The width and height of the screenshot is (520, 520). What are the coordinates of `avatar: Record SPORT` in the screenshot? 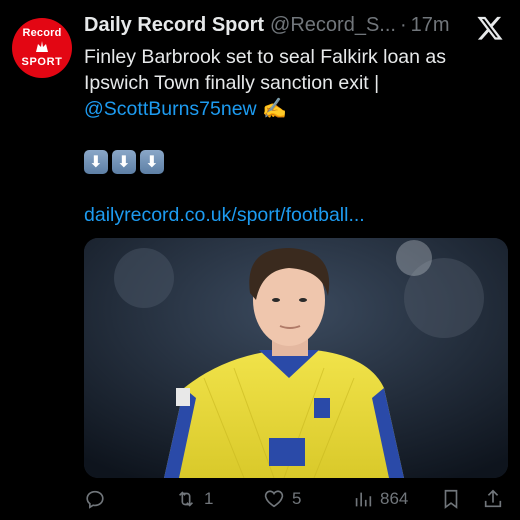 It's located at (42, 48).